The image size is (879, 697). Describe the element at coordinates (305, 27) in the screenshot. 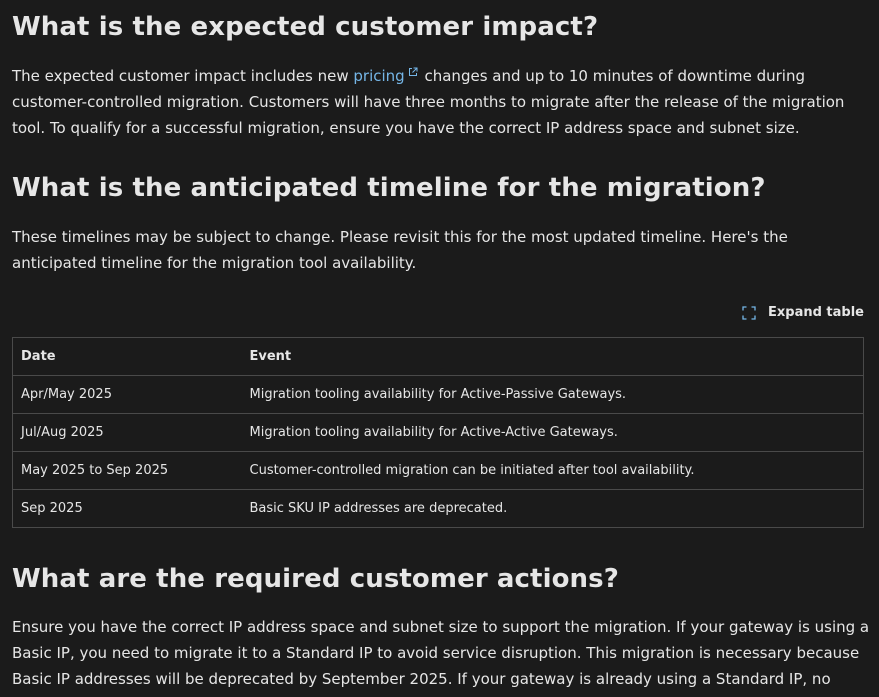

I see `heading-customer-impact: What is the expected customer impact?` at that location.